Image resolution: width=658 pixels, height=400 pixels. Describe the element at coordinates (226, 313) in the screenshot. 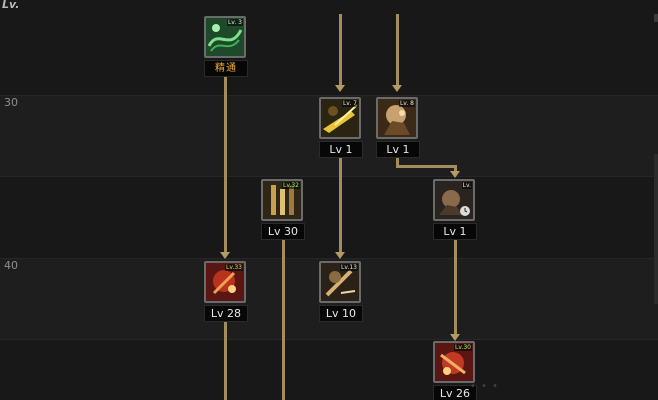

I see `skill-caption: Lv 28` at that location.